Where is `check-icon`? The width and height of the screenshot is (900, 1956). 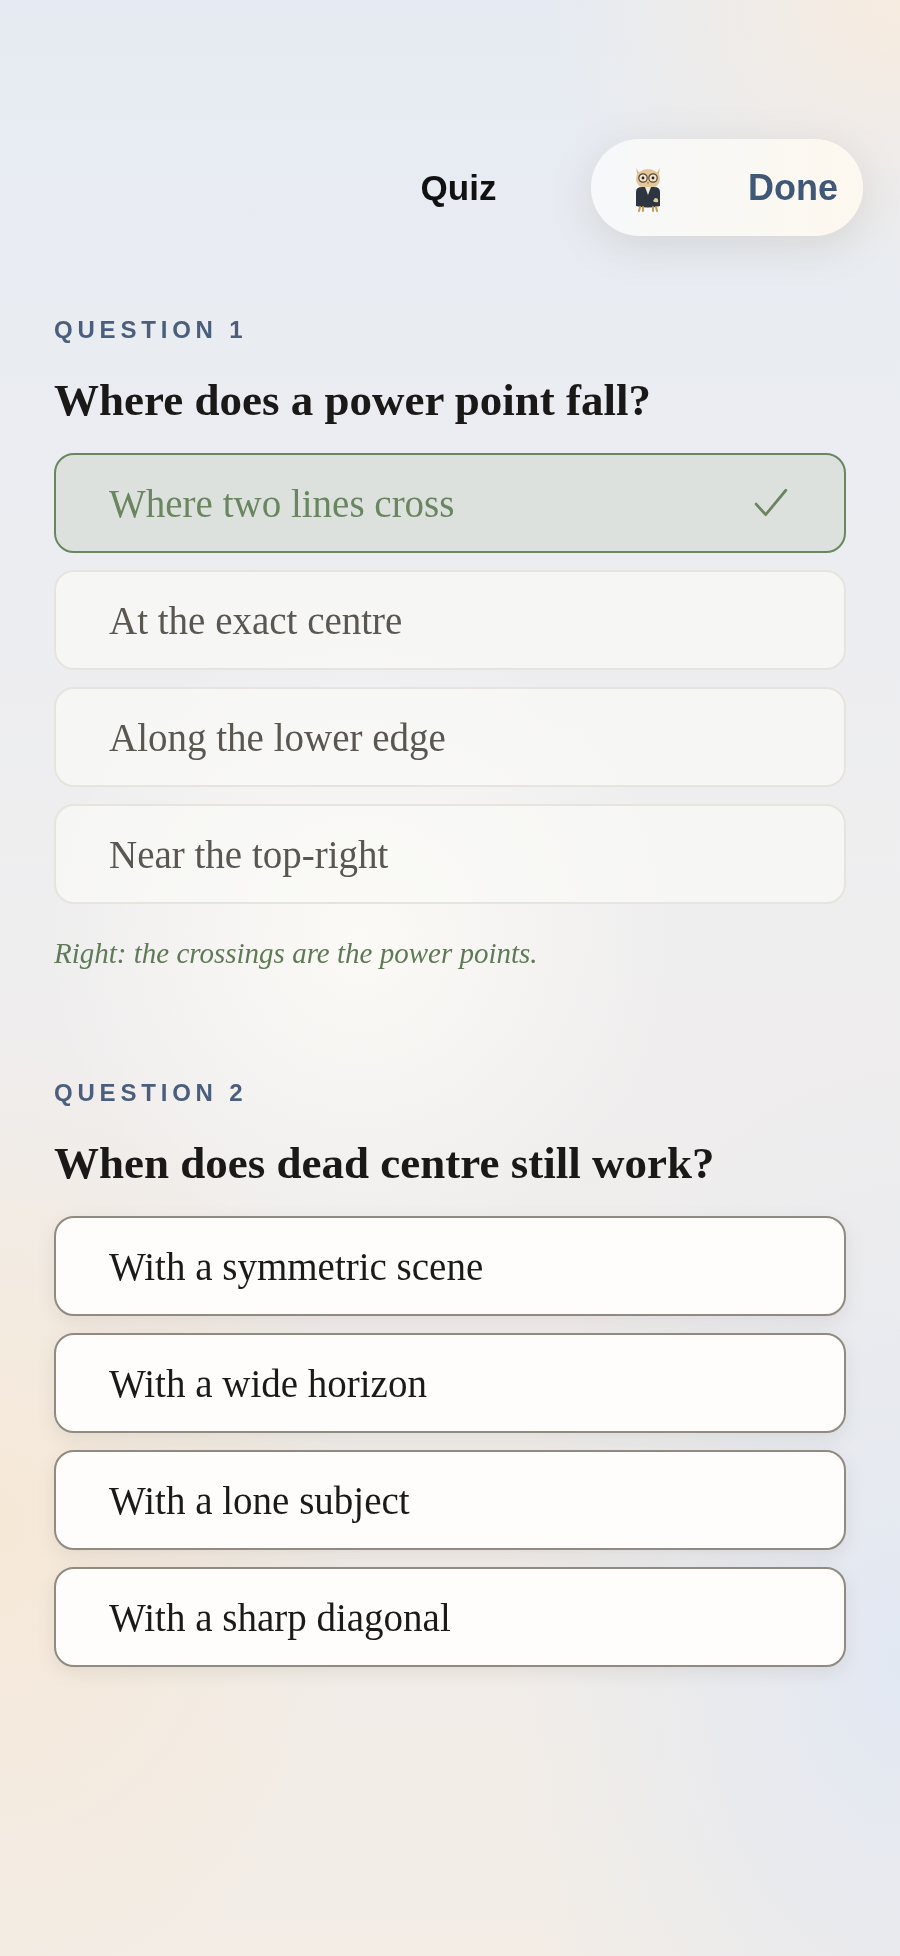 check-icon is located at coordinates (771, 503).